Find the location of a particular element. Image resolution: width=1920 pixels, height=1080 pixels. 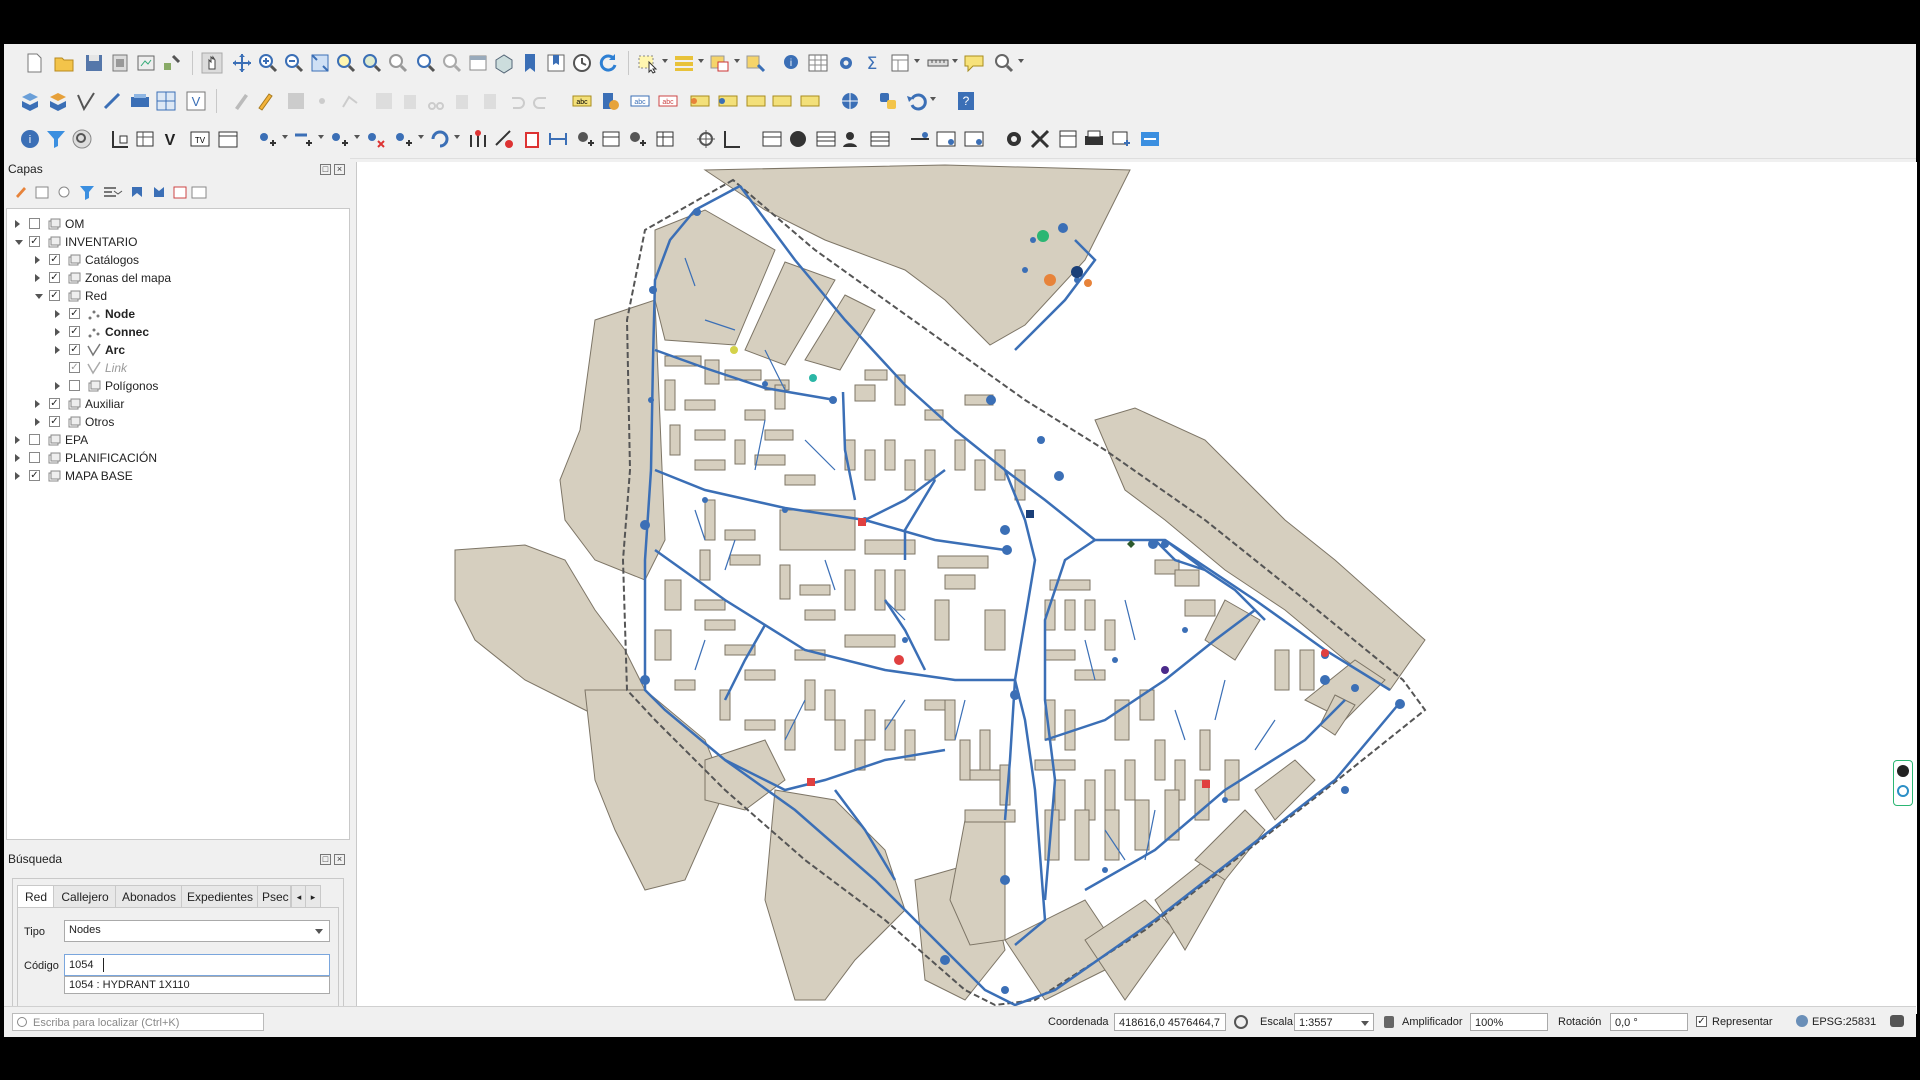

add-vector-icon is located at coordinates (86, 101).